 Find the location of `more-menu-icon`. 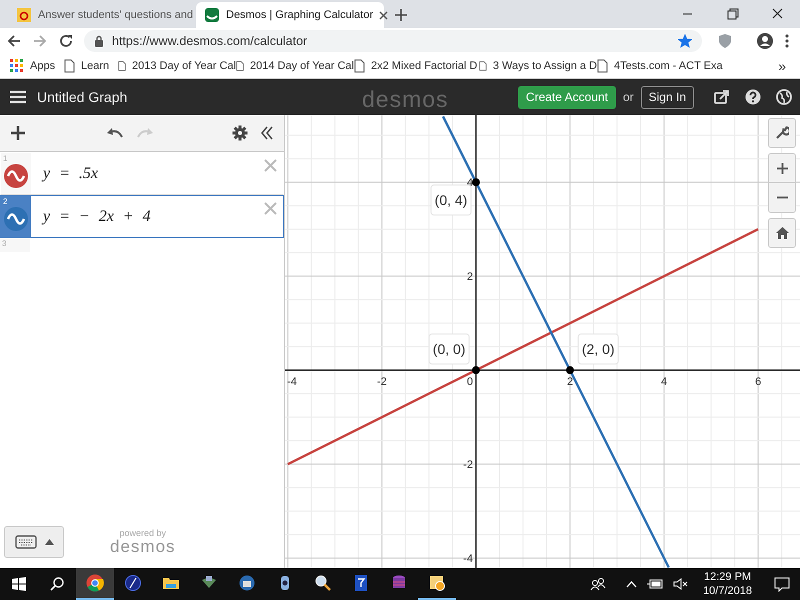

more-menu-icon is located at coordinates (787, 41).